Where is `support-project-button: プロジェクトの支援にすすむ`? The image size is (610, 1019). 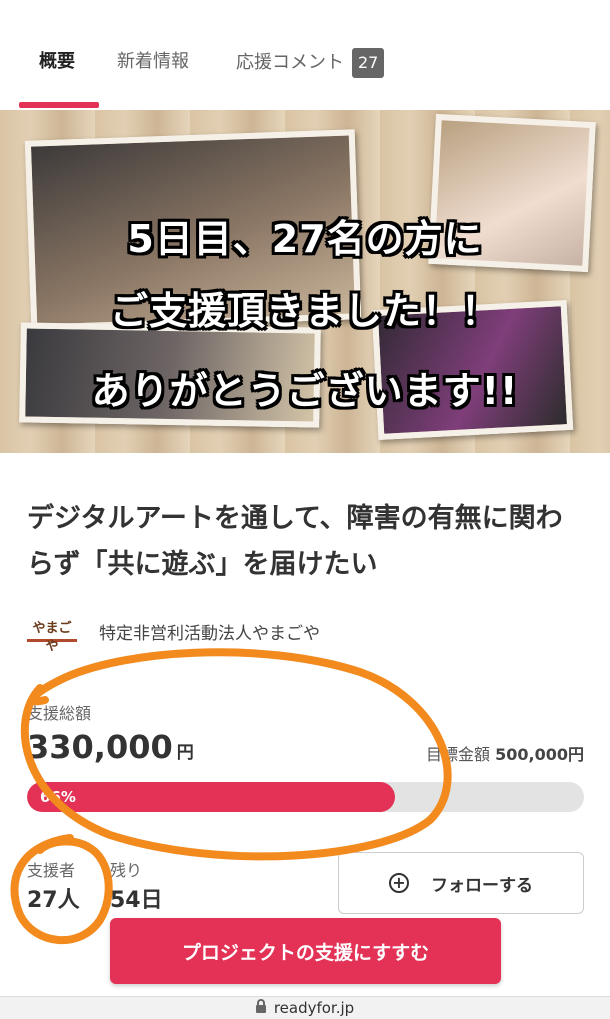 support-project-button: プロジェクトの支援にすすむ is located at coordinates (305, 951).